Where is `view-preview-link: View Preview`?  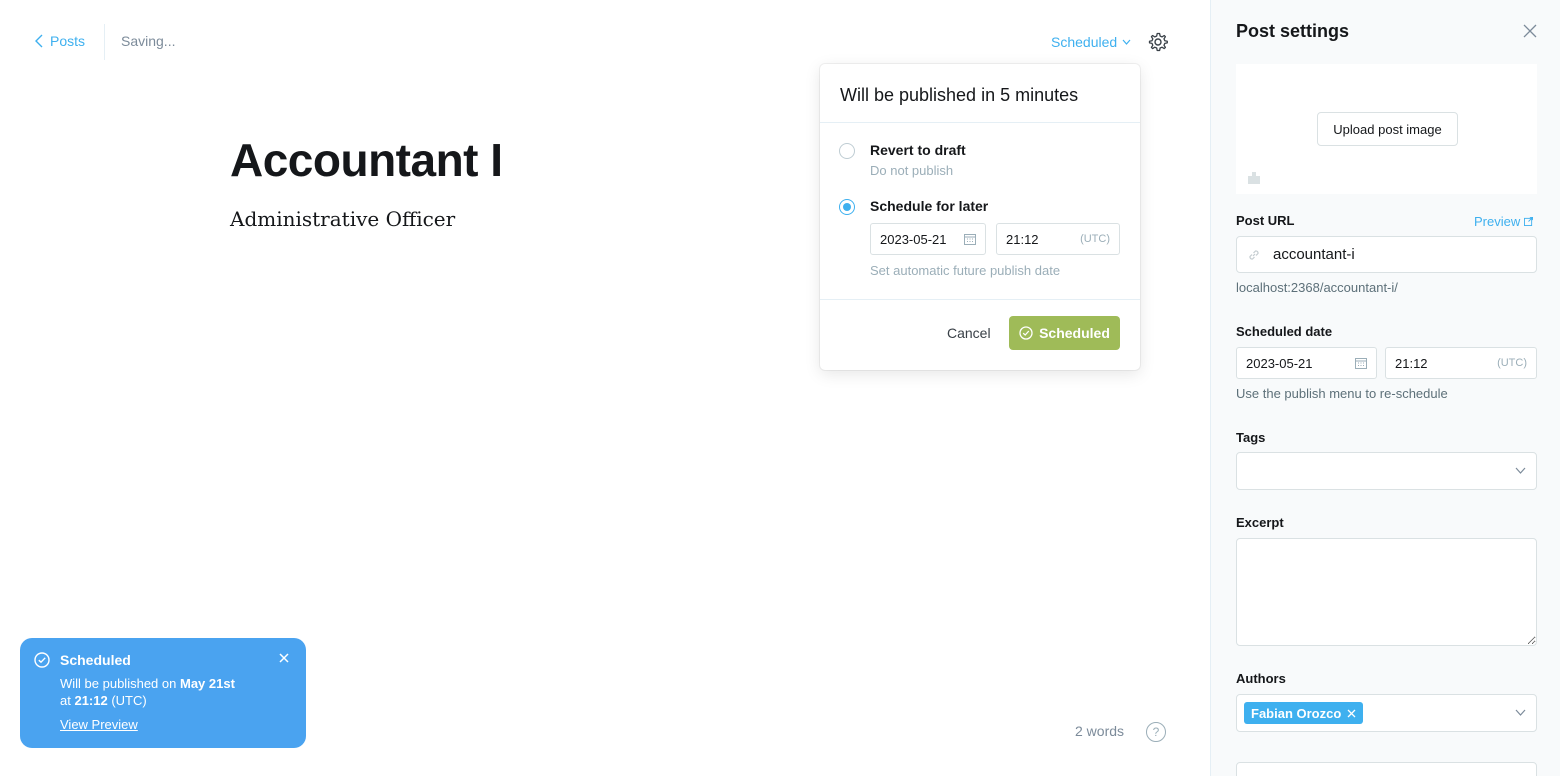 view-preview-link: View Preview is located at coordinates (99, 724).